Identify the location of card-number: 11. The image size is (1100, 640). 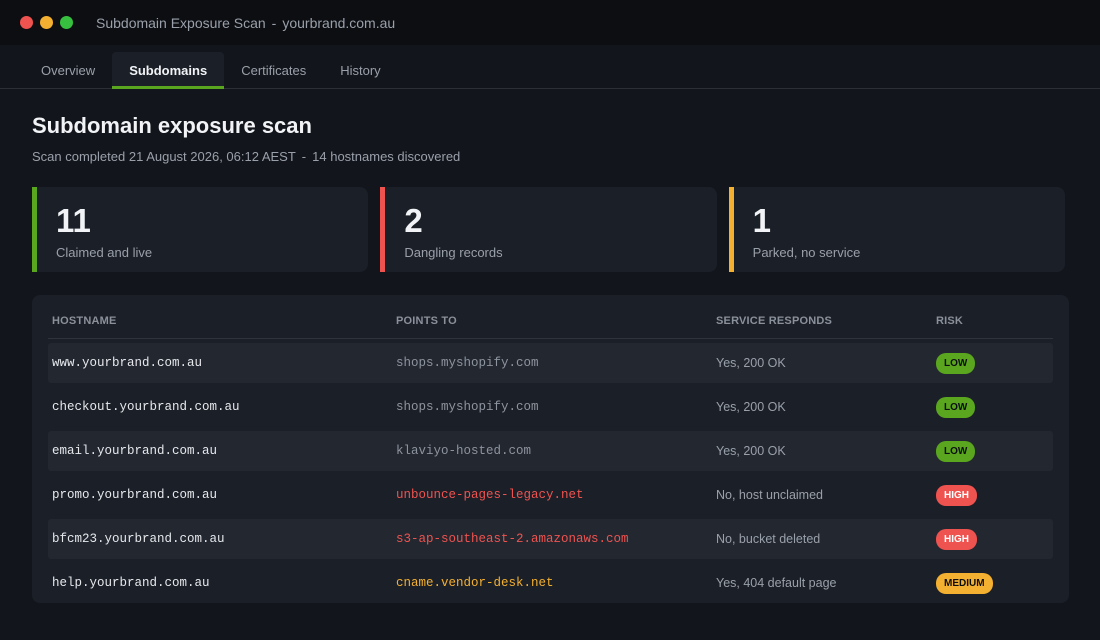
(73, 220).